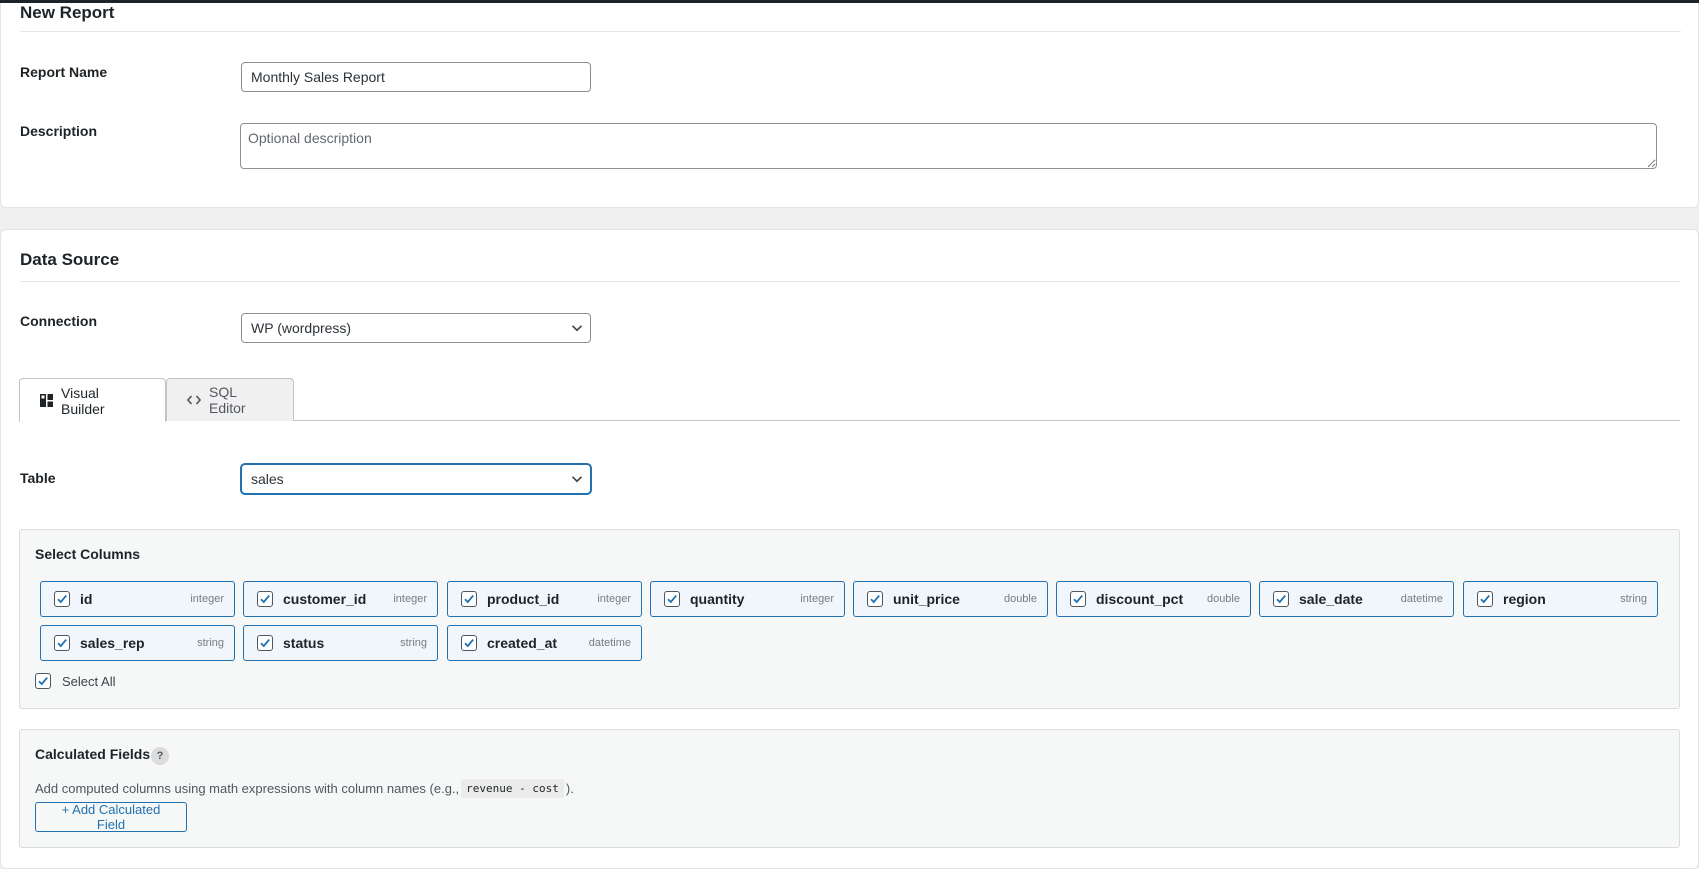 The height and width of the screenshot is (869, 1699). I want to click on column-name: quantity, so click(717, 599).